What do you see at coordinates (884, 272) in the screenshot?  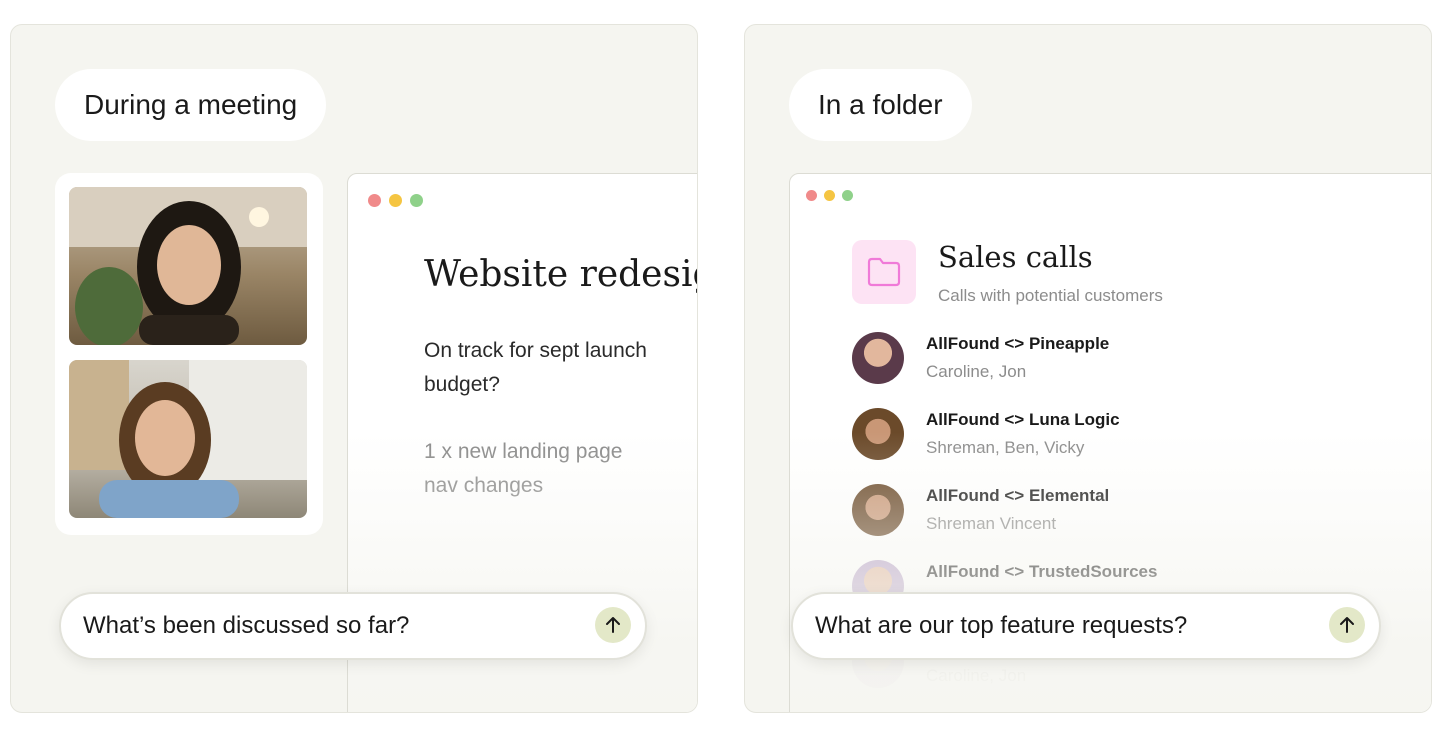 I see `folder-icon` at bounding box center [884, 272].